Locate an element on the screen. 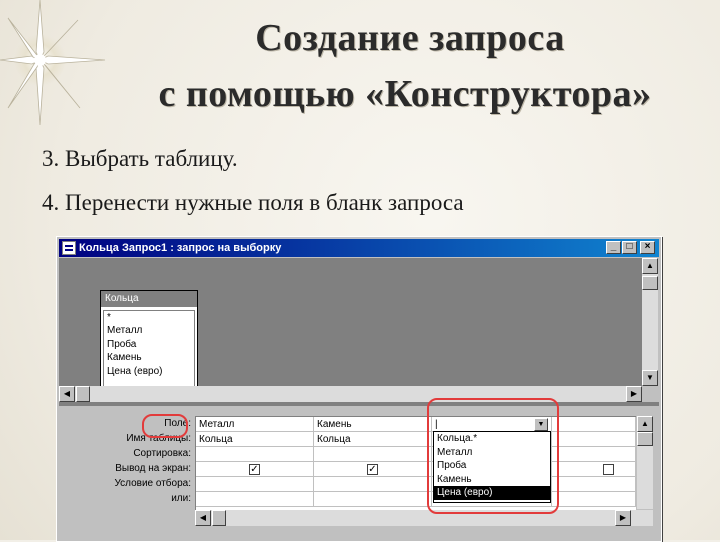 The width and height of the screenshot is (720, 542). row-label-criteria: Условие отбора: is located at coordinates (152, 483).